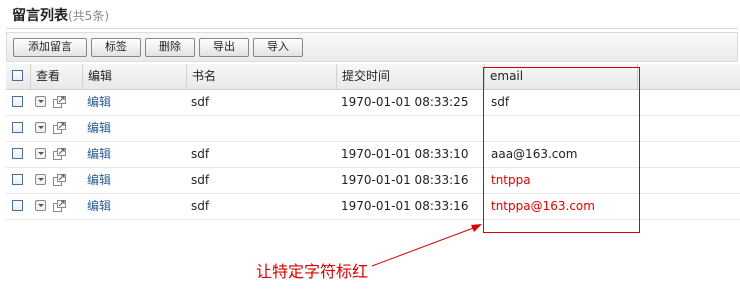 This screenshot has height=299, width=740. Describe the element at coordinates (426, 245) in the screenshot. I see `annotation-arrow` at that location.